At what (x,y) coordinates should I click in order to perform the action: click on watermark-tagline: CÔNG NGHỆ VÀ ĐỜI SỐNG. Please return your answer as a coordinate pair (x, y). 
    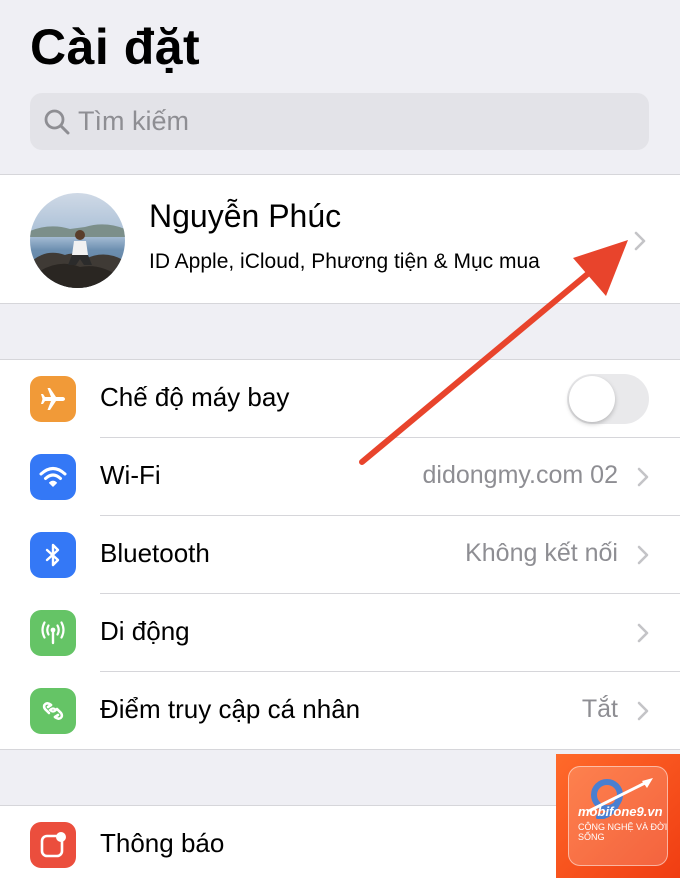
    Looking at the image, I should click on (623, 832).